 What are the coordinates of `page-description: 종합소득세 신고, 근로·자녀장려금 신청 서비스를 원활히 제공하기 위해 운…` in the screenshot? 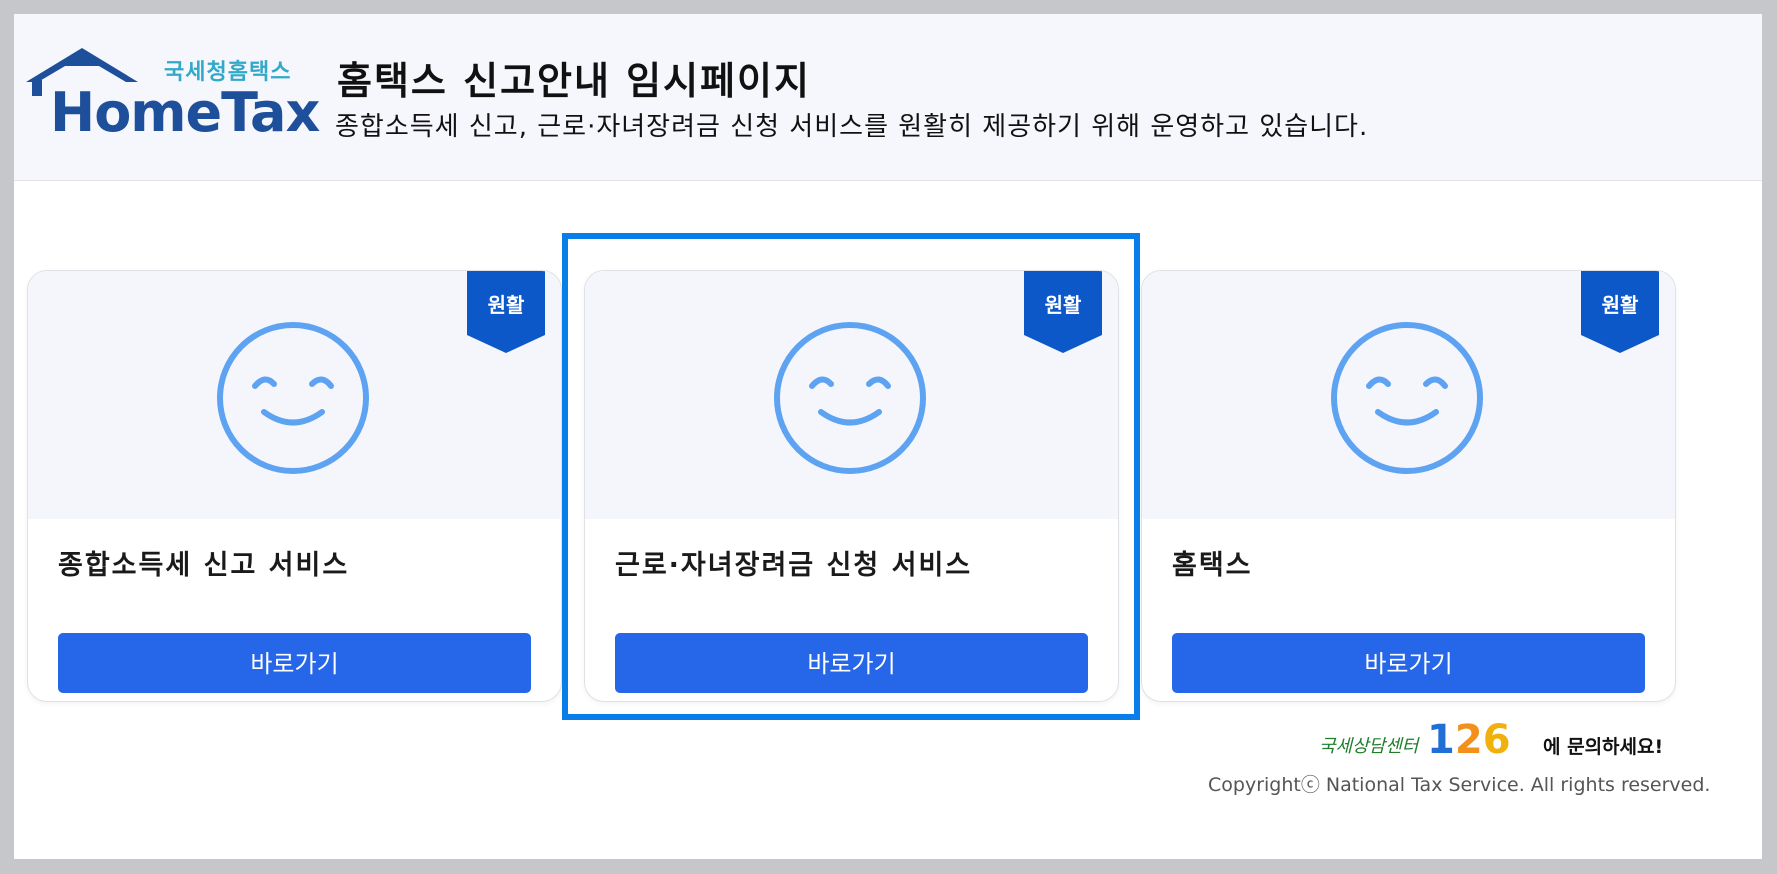 It's located at (852, 127).